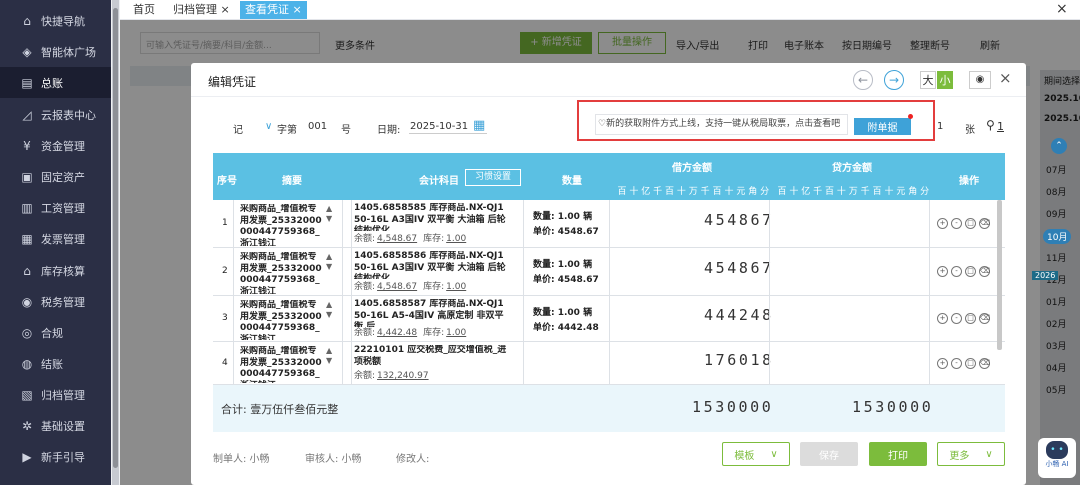 The height and width of the screenshot is (485, 1080). Describe the element at coordinates (1056, 257) in the screenshot. I see `period-month: 11月` at that location.